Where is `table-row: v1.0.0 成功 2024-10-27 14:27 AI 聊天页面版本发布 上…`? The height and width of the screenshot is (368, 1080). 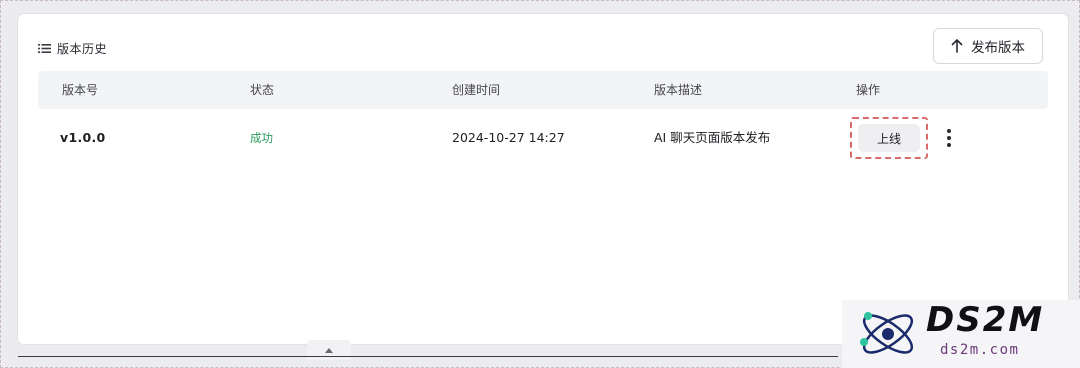 table-row: v1.0.0 成功 2024-10-27 14:27 AI 聊天页面版本发布 上… is located at coordinates (543, 138).